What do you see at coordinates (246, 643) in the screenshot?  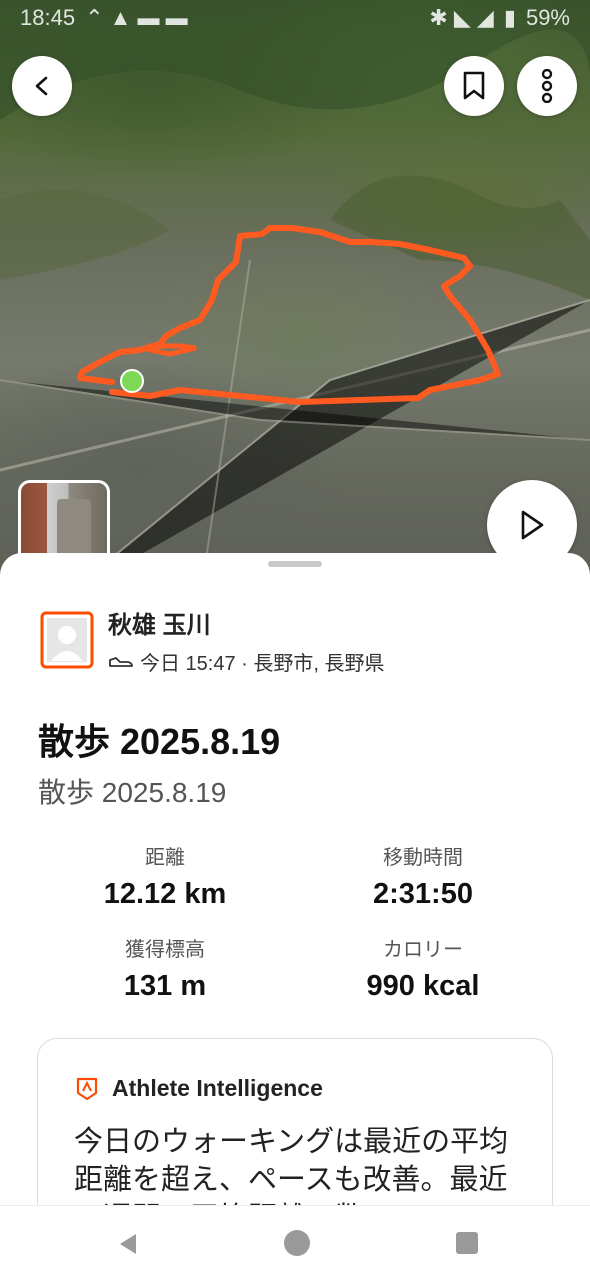 I see `athlete-info: 秋雄 玉川 今日 15:47 · 長野市, 長野県` at bounding box center [246, 643].